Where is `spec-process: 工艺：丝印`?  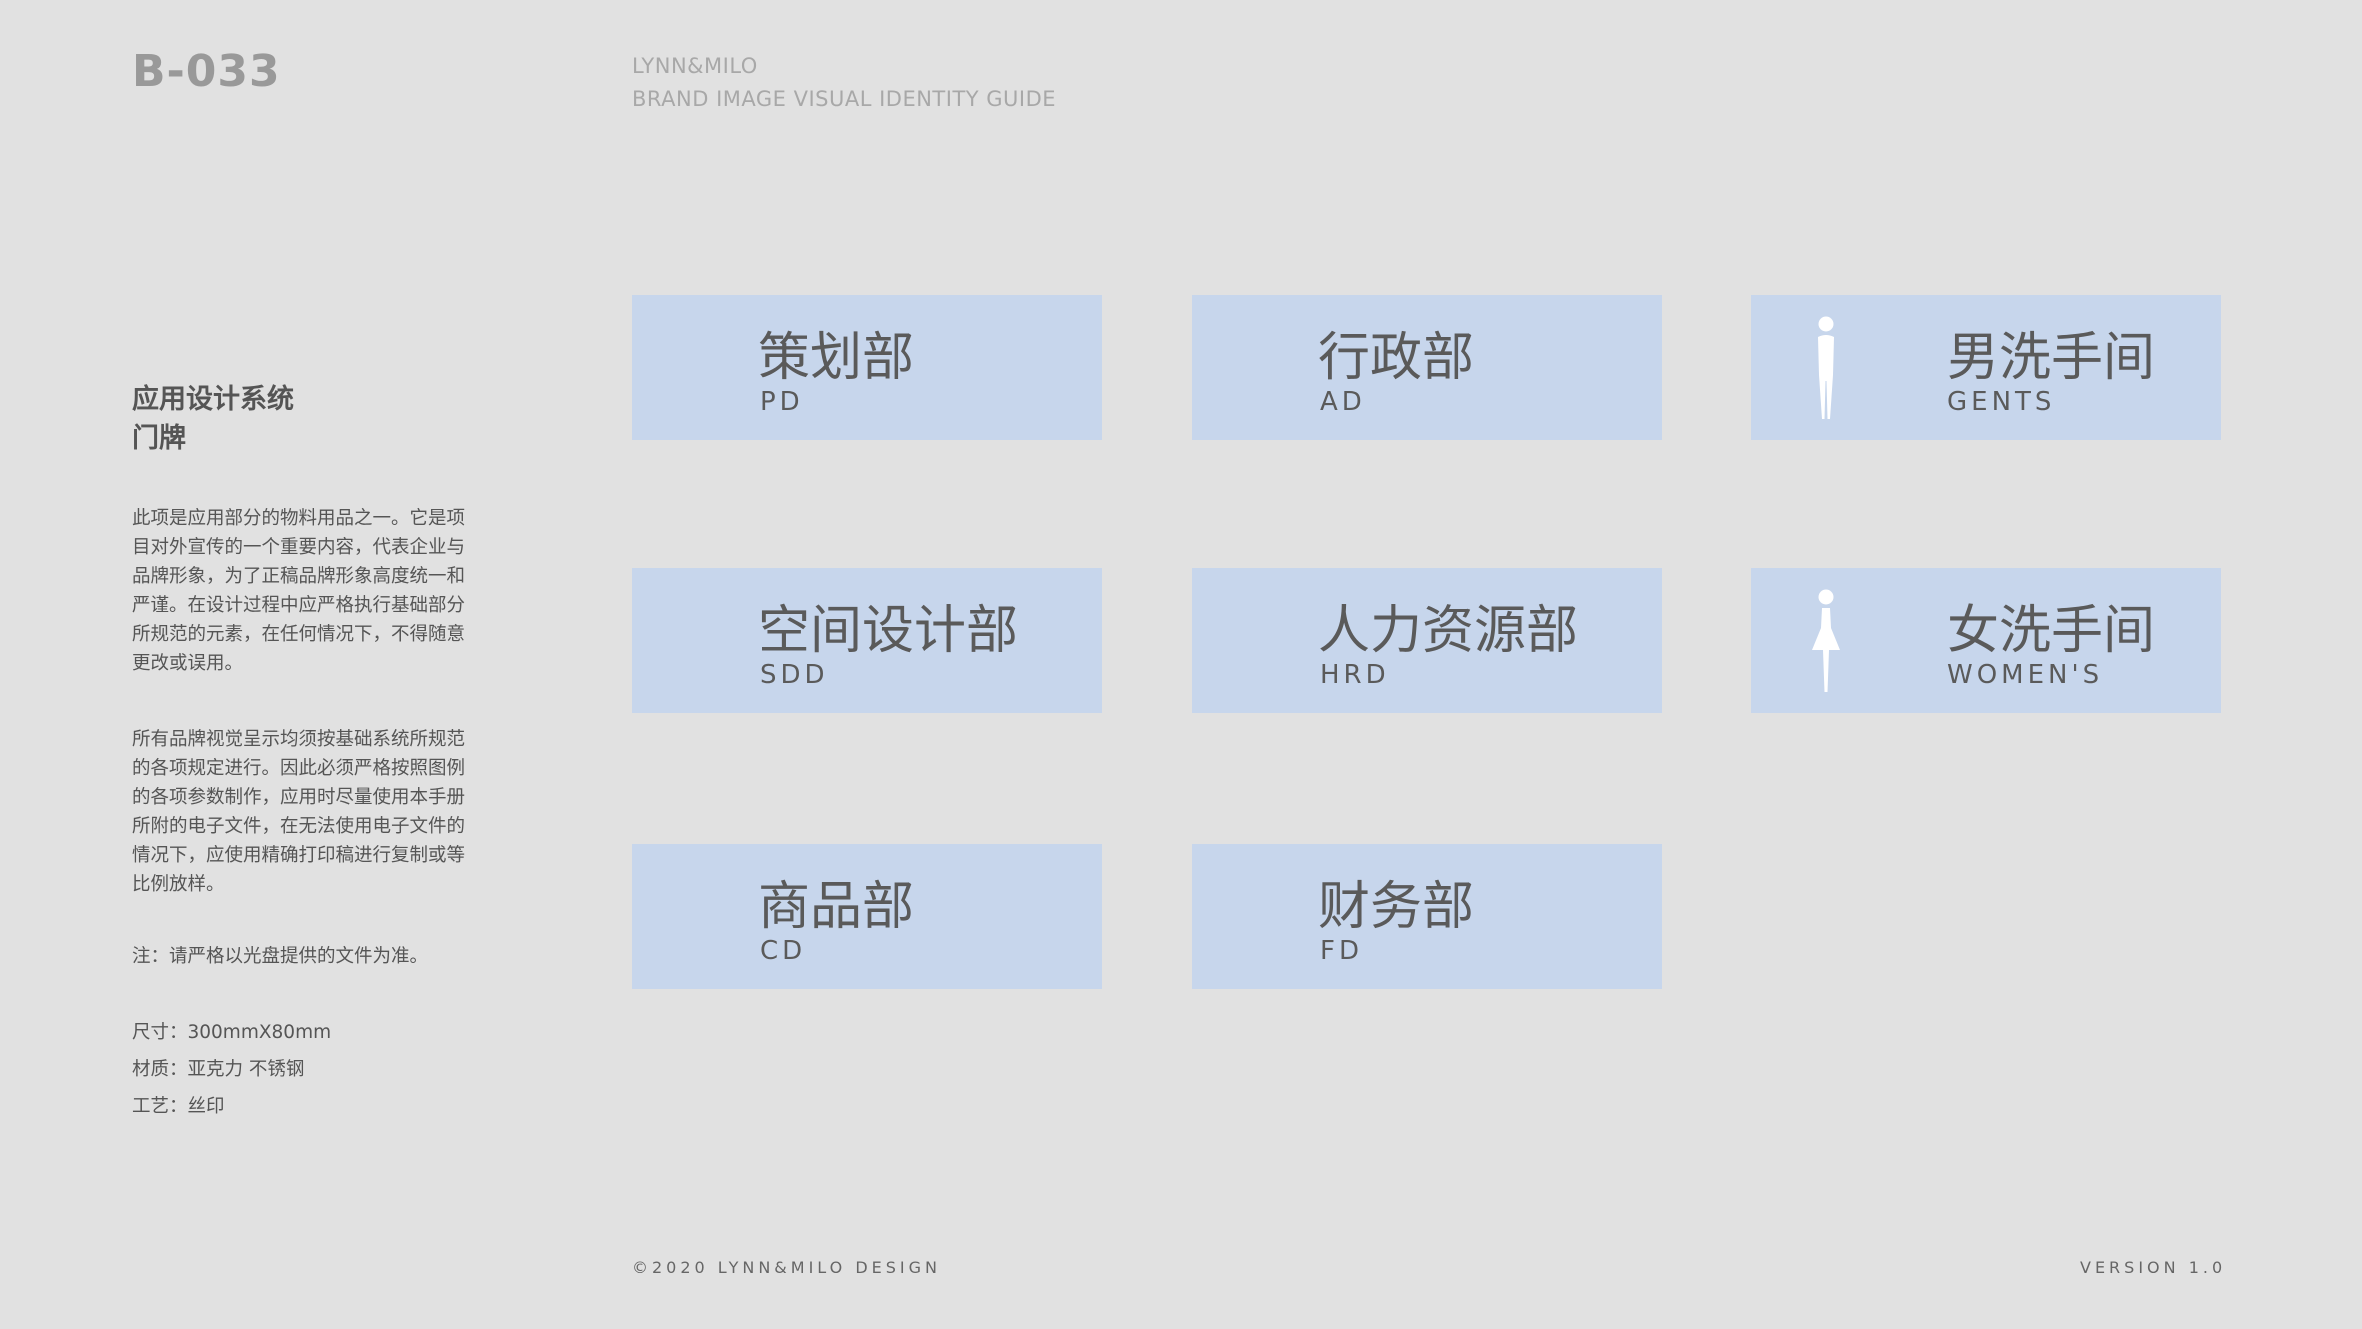 spec-process: 工艺：丝印 is located at coordinates (178, 1106).